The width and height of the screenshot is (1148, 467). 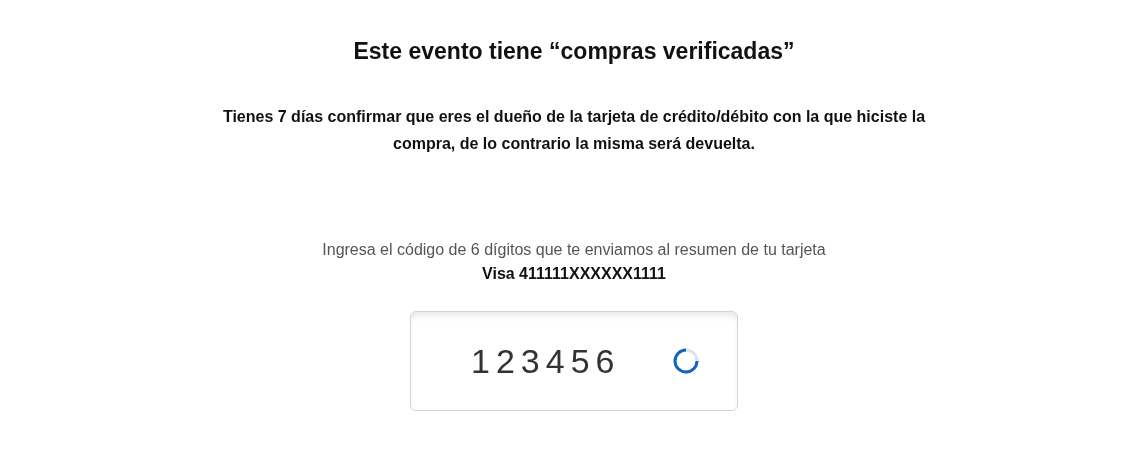 What do you see at coordinates (574, 130) in the screenshot?
I see `notice-text: Tienes 7 días confirmar que eres el dueño de la tarjeta de crédito/débito con la que hiciste la compra, de lo contrario la misma será devuelta.` at bounding box center [574, 130].